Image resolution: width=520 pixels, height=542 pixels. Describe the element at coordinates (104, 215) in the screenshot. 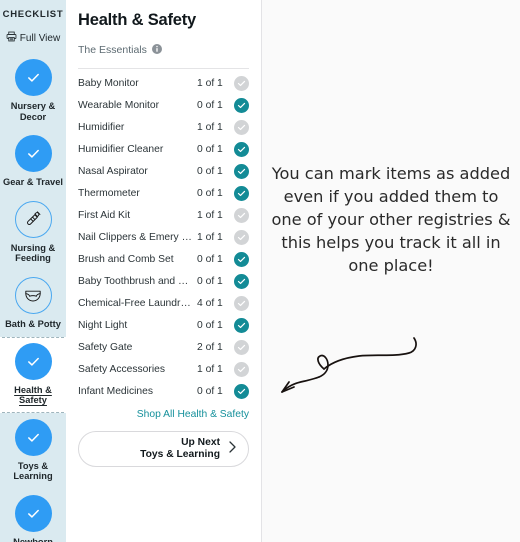

I see `item-name: First Aid Kit` at that location.